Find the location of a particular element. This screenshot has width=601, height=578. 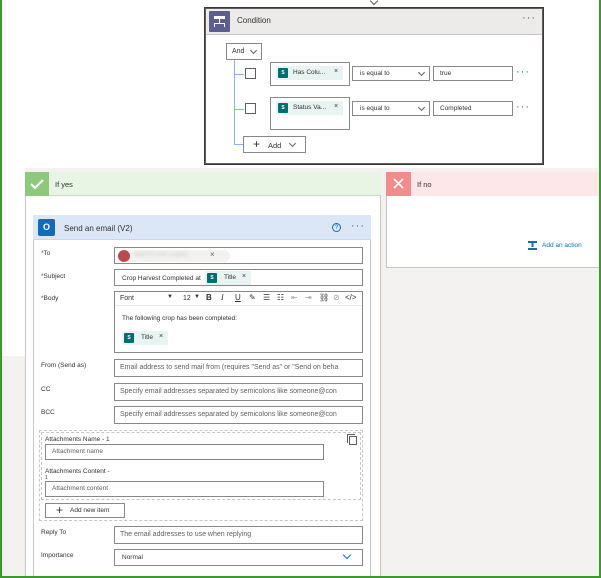

condition-operator-1: is equal to is located at coordinates (391, 73).